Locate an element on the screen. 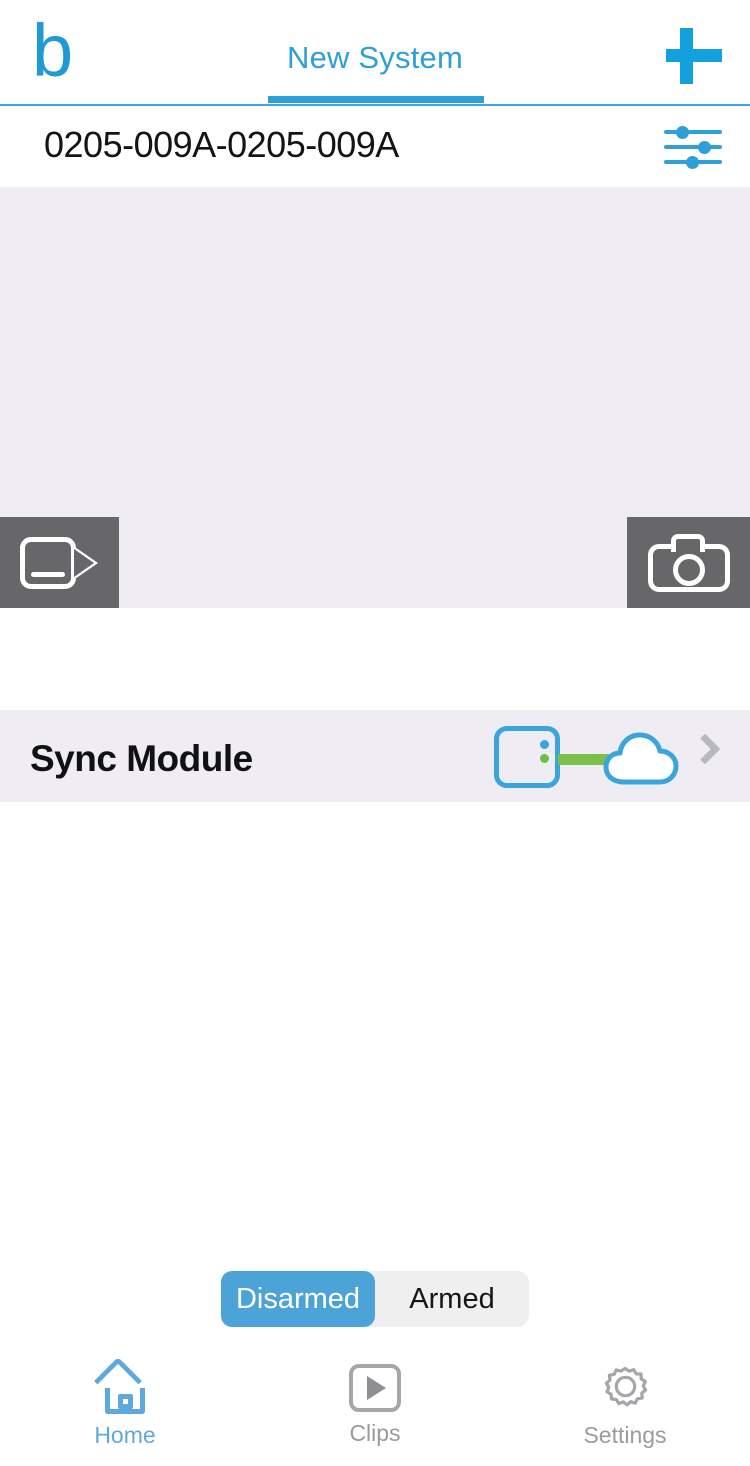  photo-camera-viewfinder is located at coordinates (687, 542).